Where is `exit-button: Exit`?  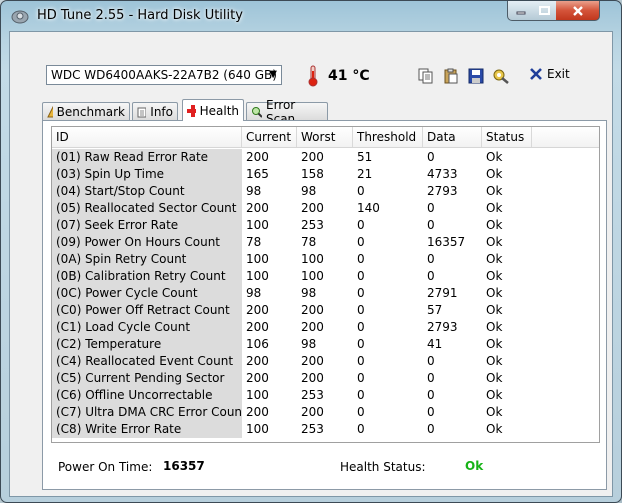
exit-button: Exit is located at coordinates (550, 74).